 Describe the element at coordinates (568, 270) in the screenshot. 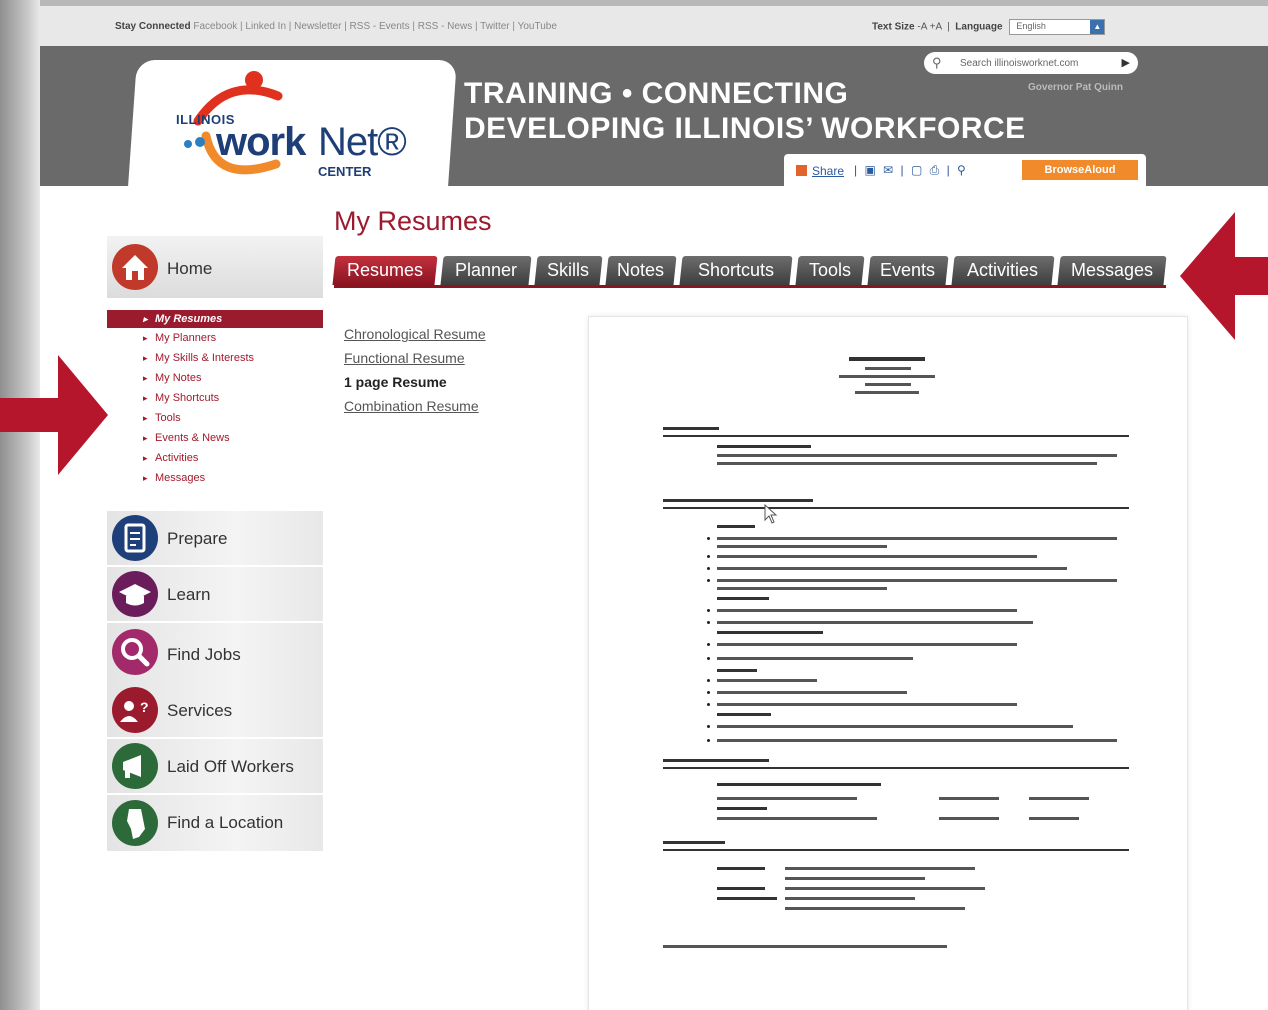

I see `tab-skills: Skills` at that location.